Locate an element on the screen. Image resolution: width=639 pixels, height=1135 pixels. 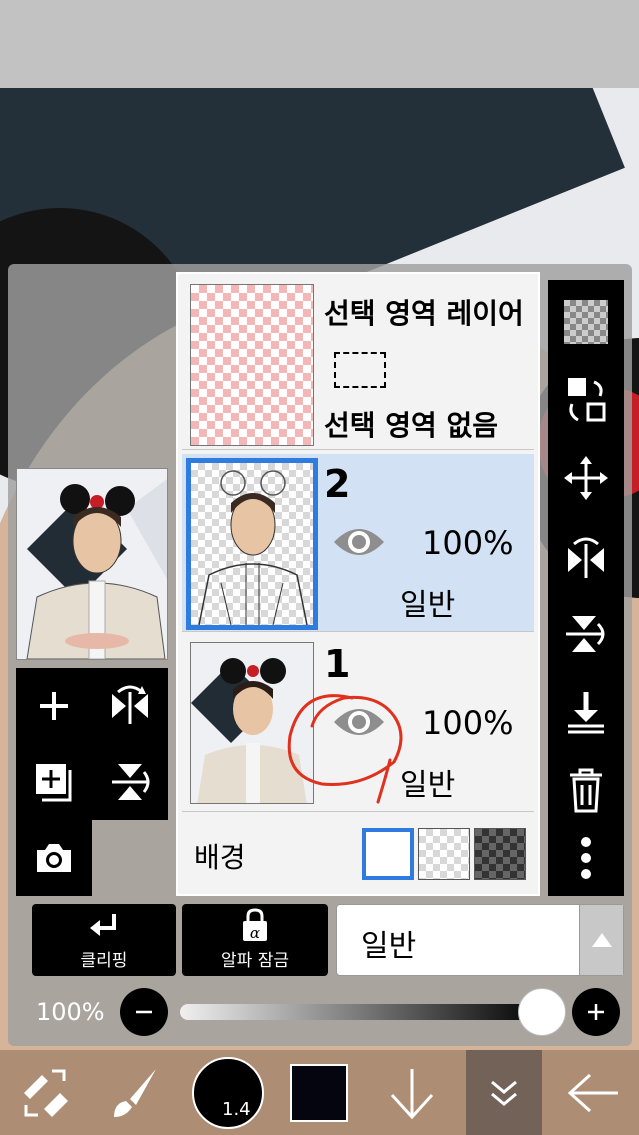
background-dark-option is located at coordinates (500, 854).